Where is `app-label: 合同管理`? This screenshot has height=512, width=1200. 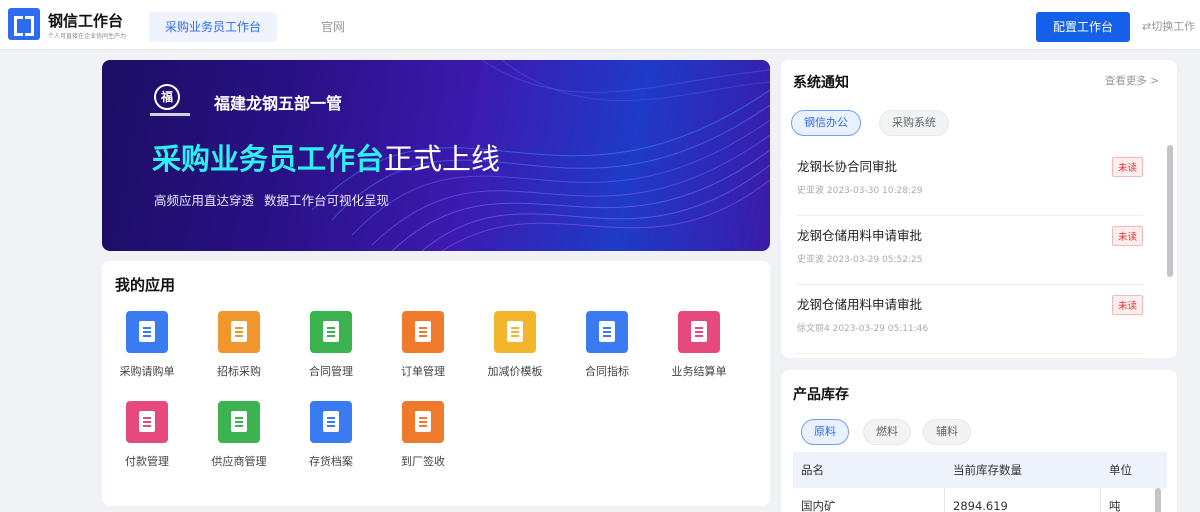
app-label: 合同管理 is located at coordinates (331, 371).